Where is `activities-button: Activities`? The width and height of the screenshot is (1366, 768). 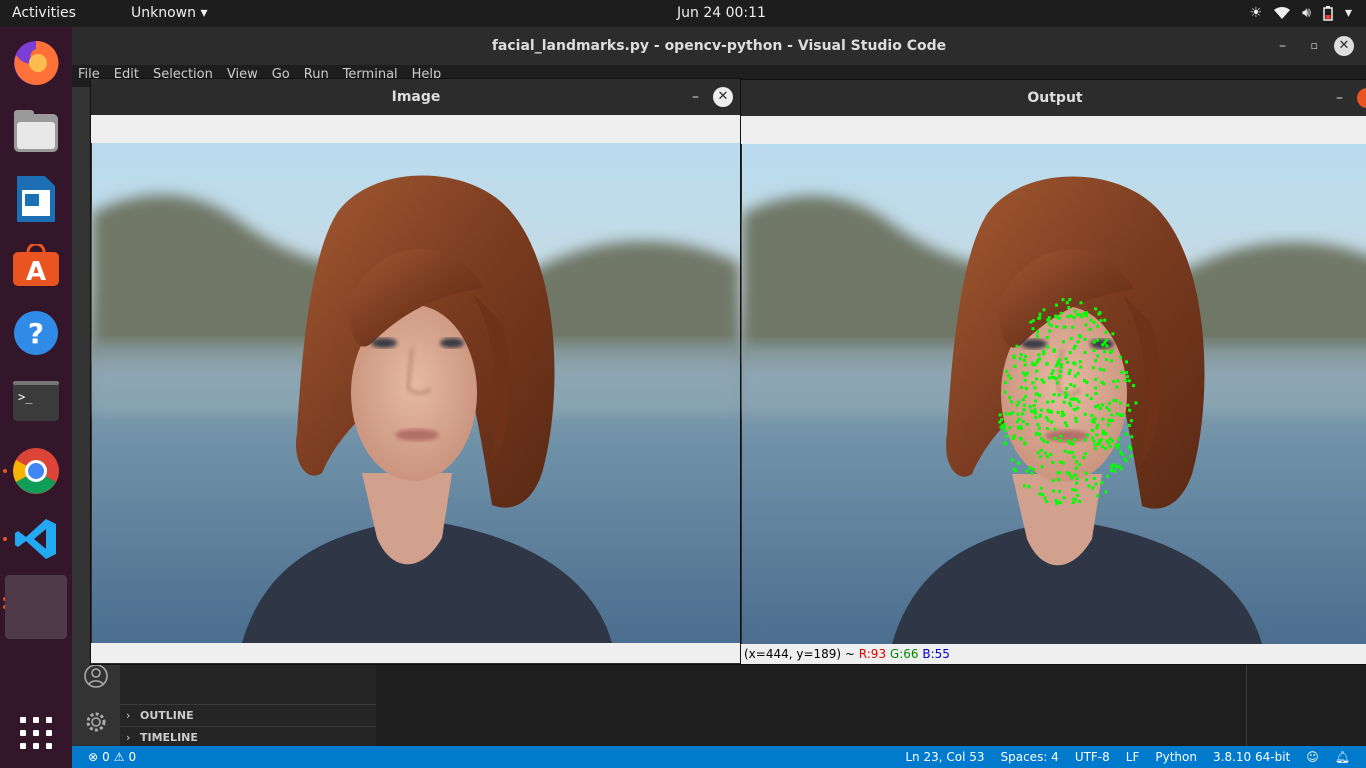 activities-button: Activities is located at coordinates (44, 13).